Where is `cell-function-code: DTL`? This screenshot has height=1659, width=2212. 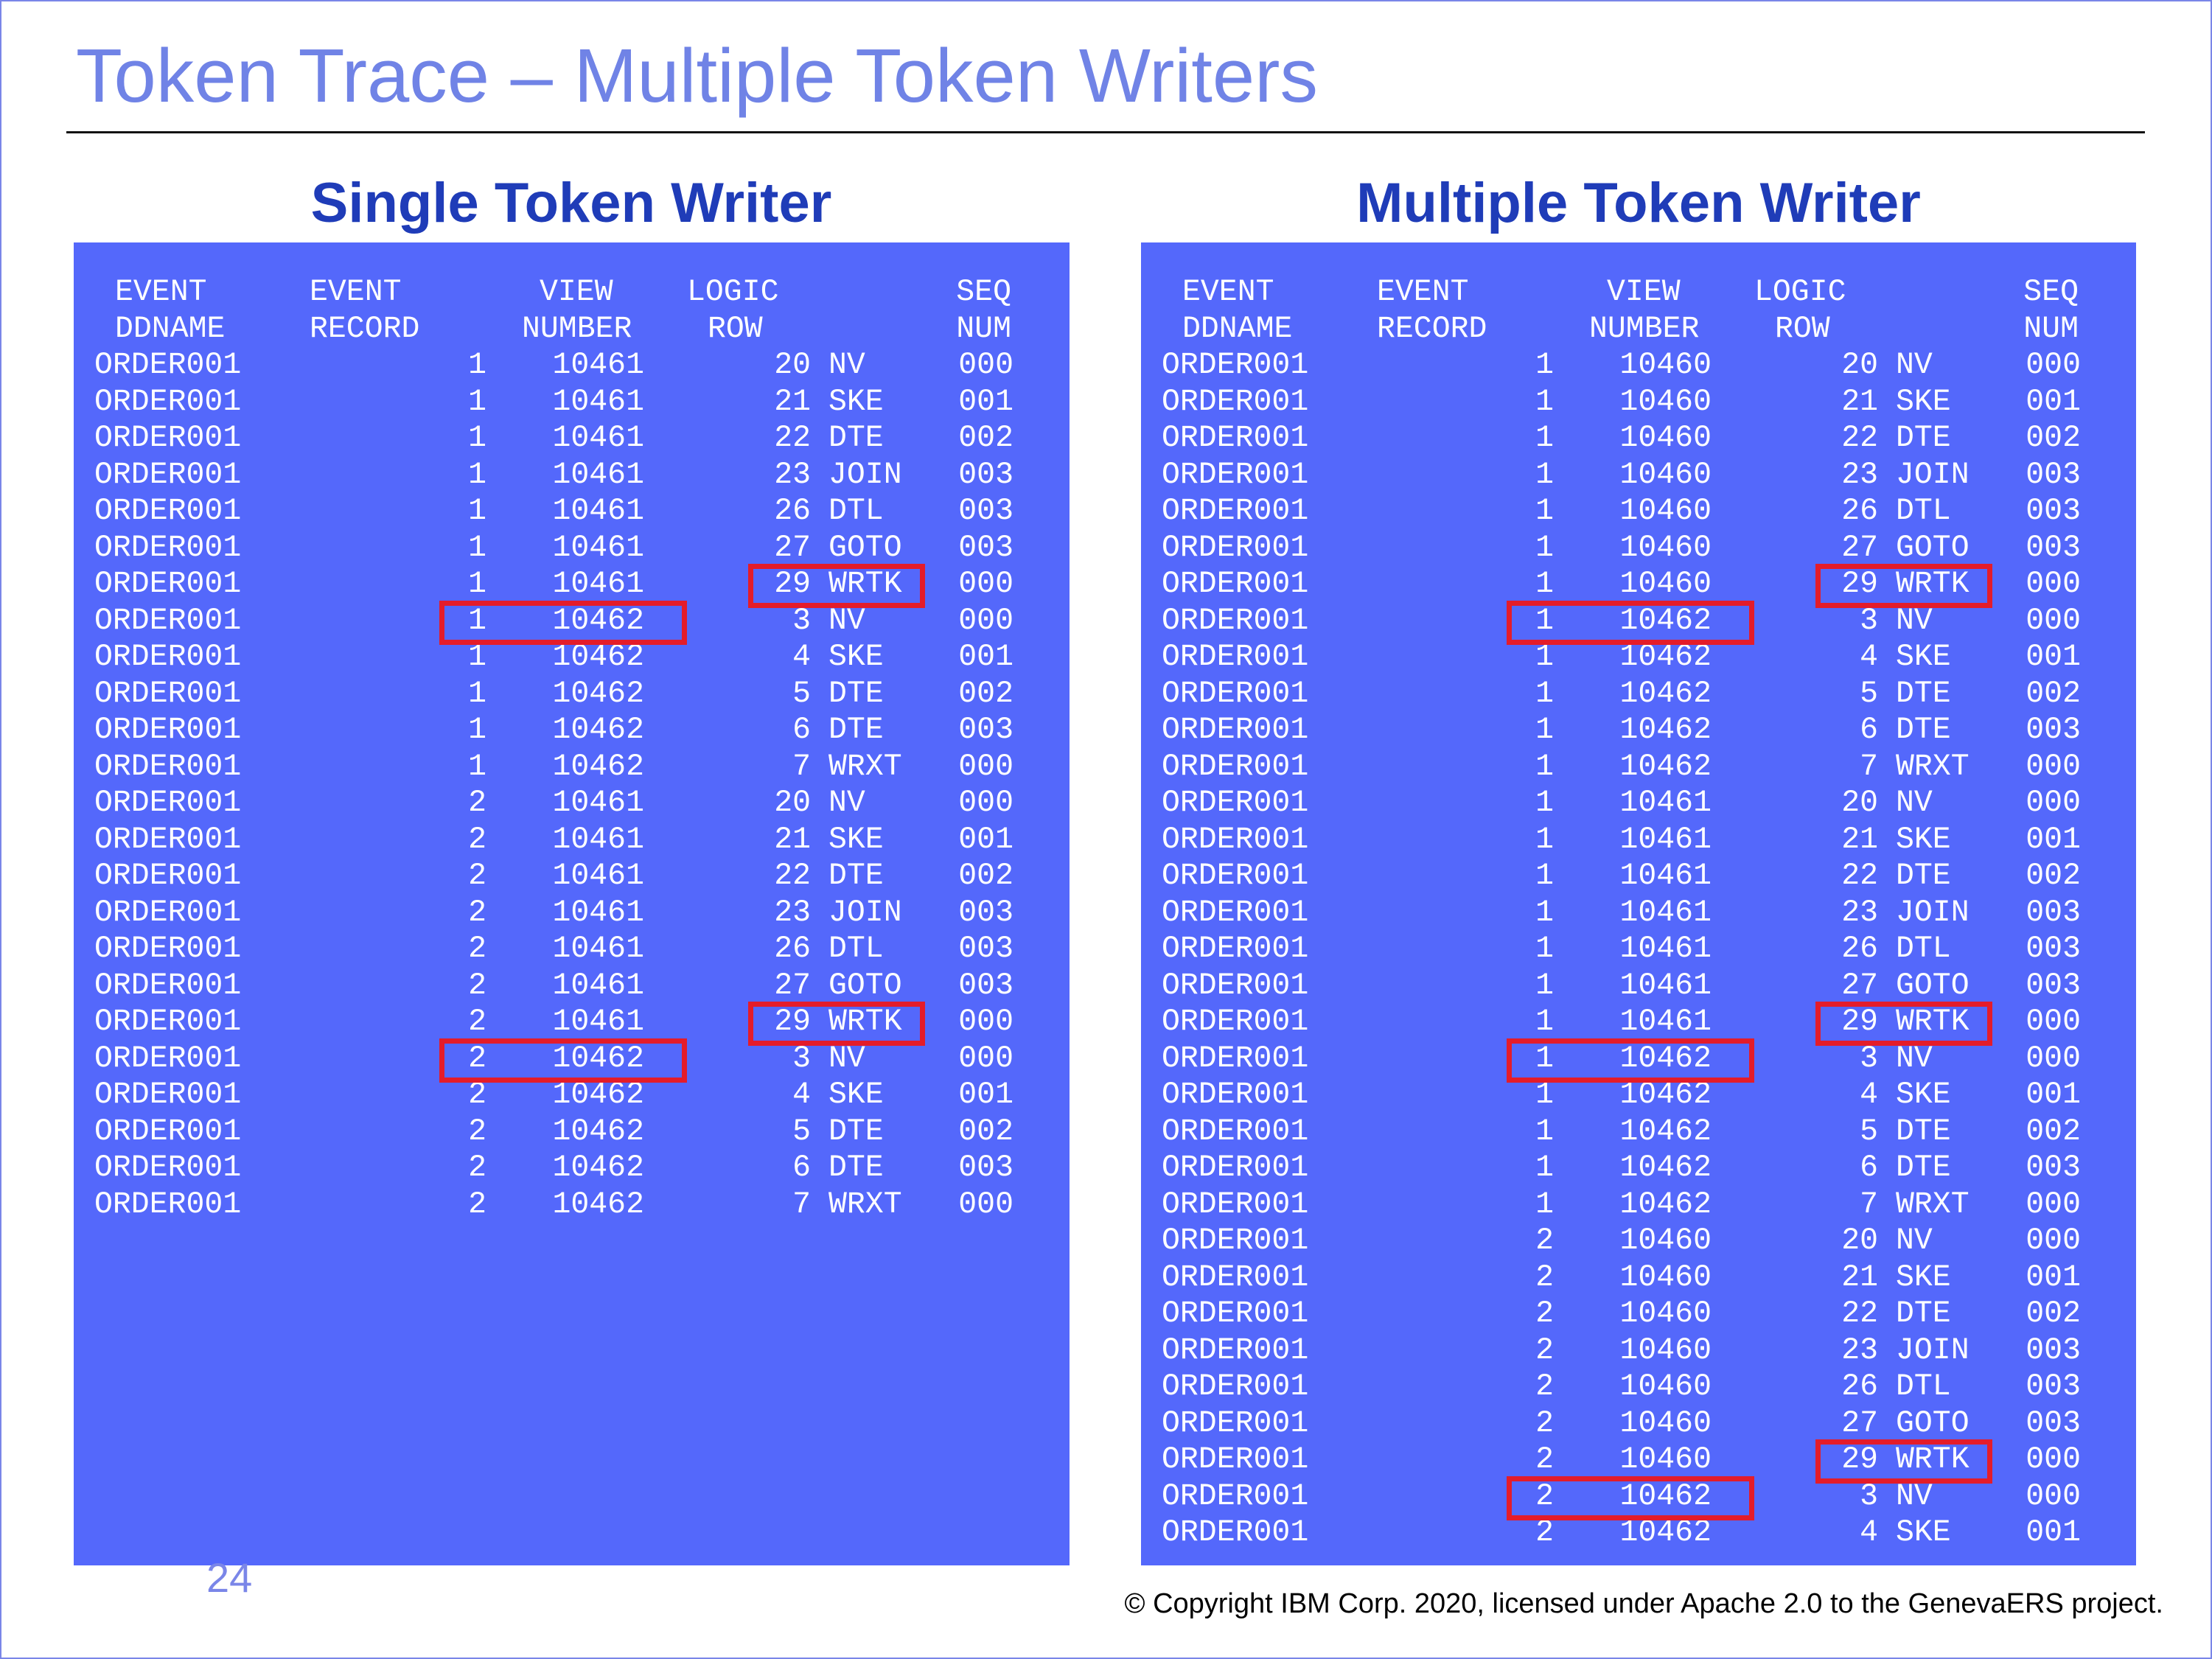
cell-function-code: DTL is located at coordinates (856, 511).